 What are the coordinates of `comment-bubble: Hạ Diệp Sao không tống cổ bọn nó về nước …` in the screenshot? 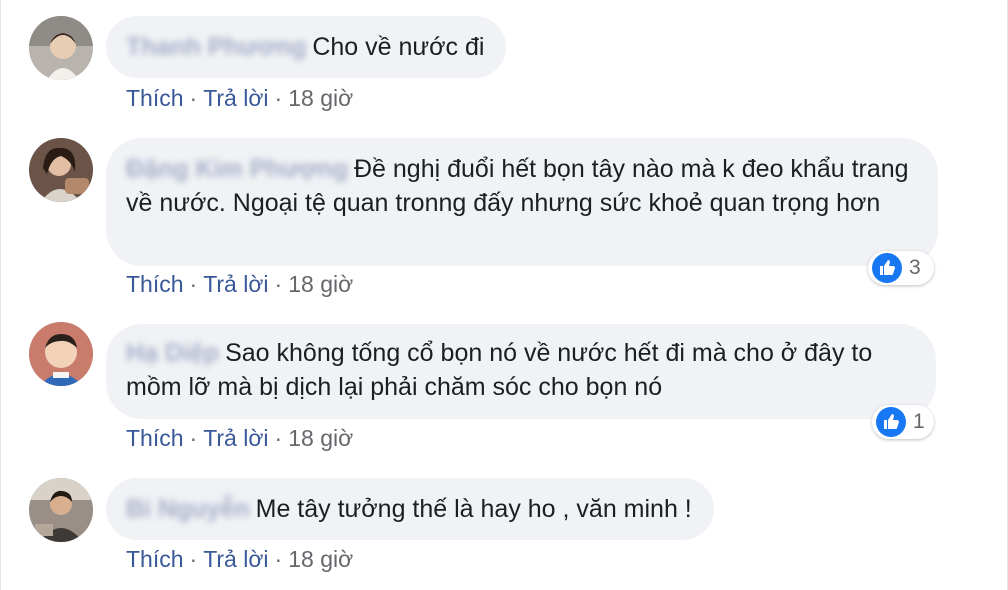 It's located at (521, 371).